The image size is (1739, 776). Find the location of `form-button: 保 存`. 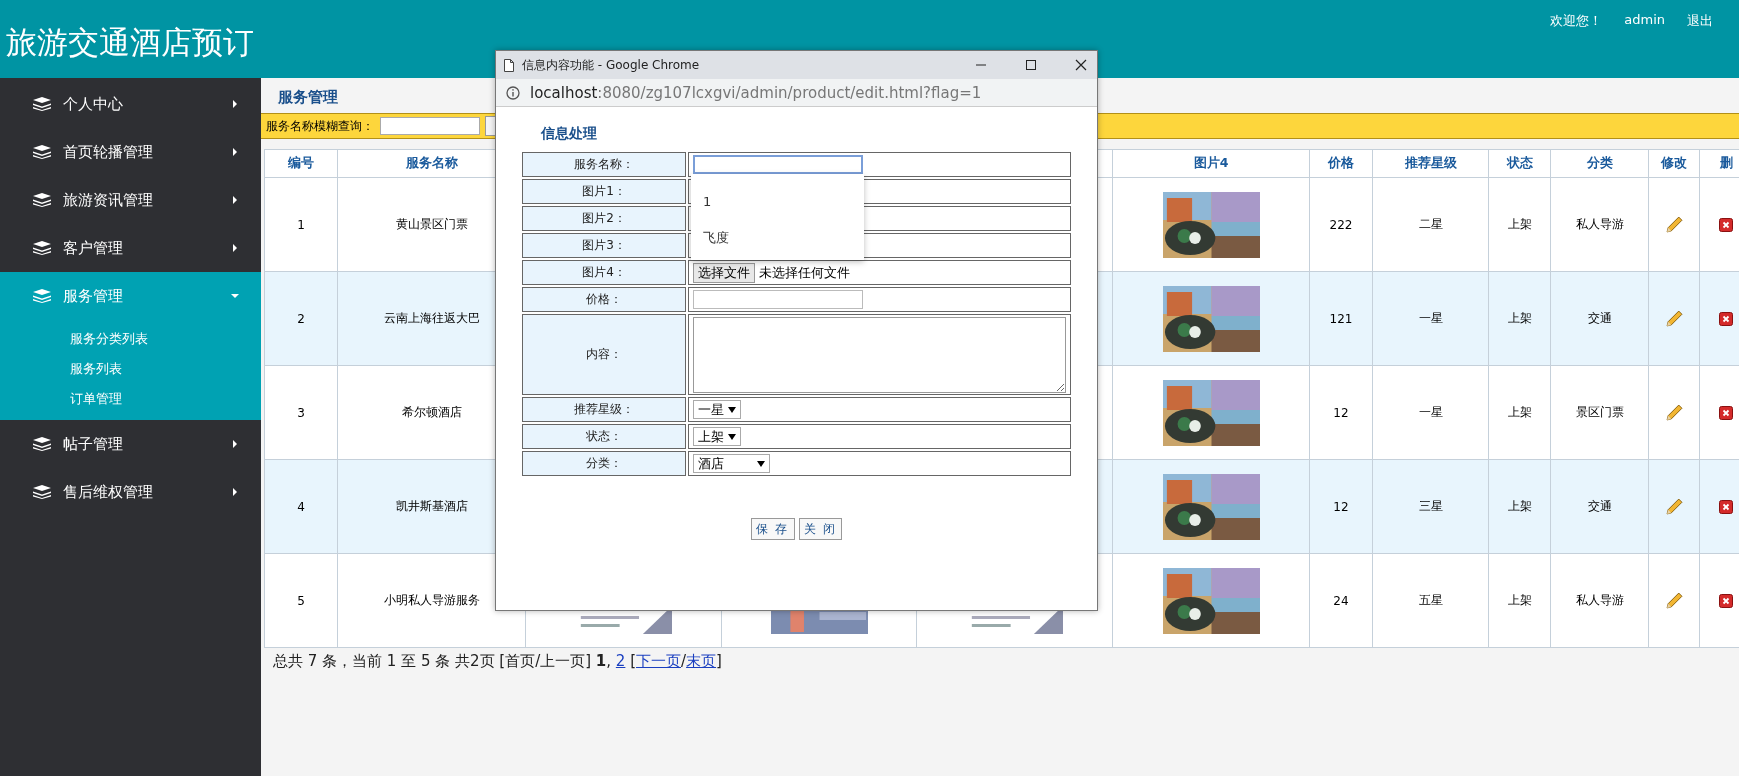

form-button: 保 存 is located at coordinates (773, 529).